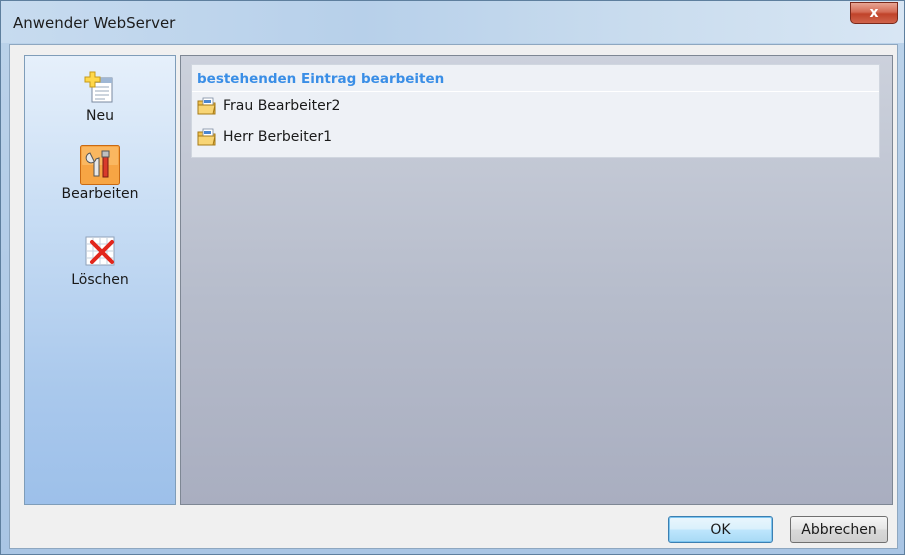 Image resolution: width=905 pixels, height=555 pixels. Describe the element at coordinates (100, 251) in the screenshot. I see `delete-entry-icon` at that location.